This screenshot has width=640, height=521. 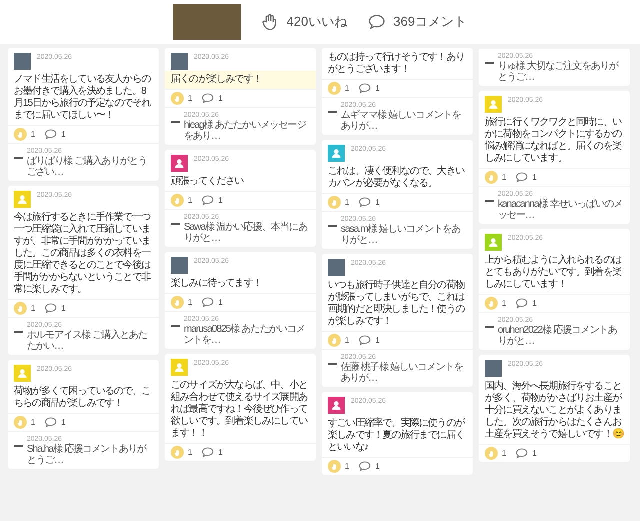 I want to click on product-photo-placeholder, so click(x=206, y=22).